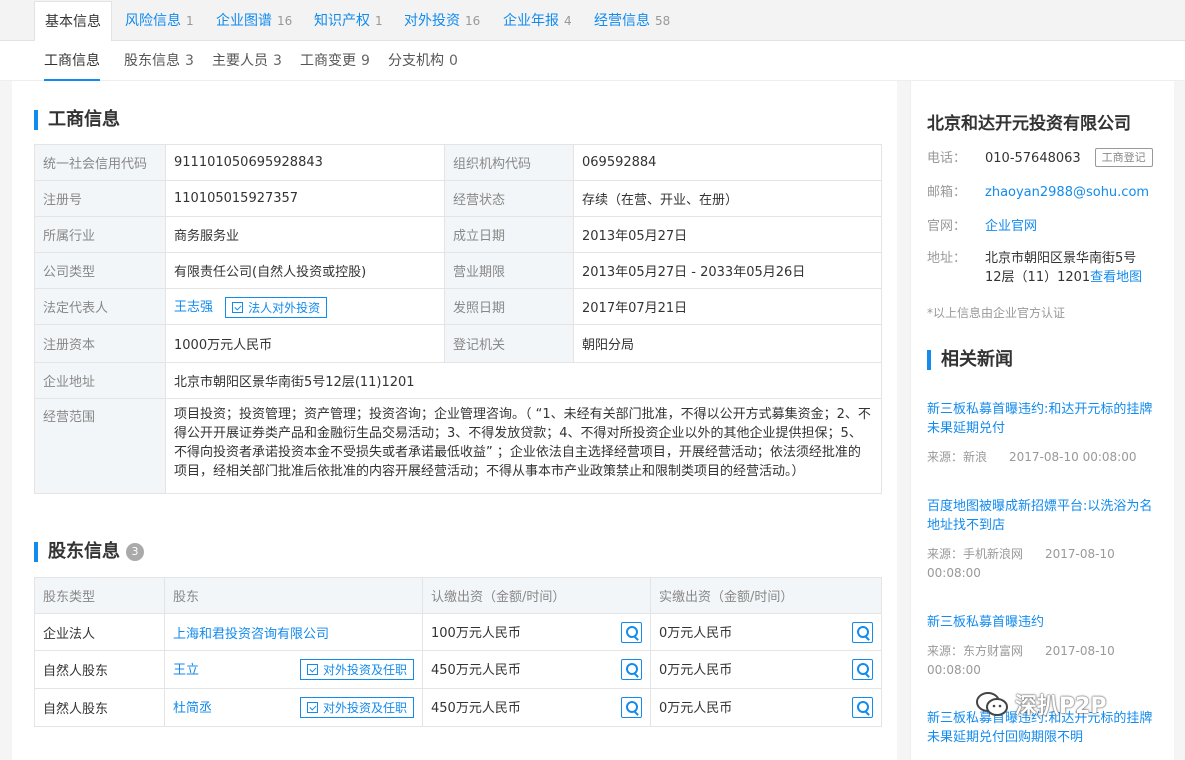 The height and width of the screenshot is (760, 1185). Describe the element at coordinates (1029, 124) in the screenshot. I see `company-name: 北京和达开元投资有限公司` at that location.